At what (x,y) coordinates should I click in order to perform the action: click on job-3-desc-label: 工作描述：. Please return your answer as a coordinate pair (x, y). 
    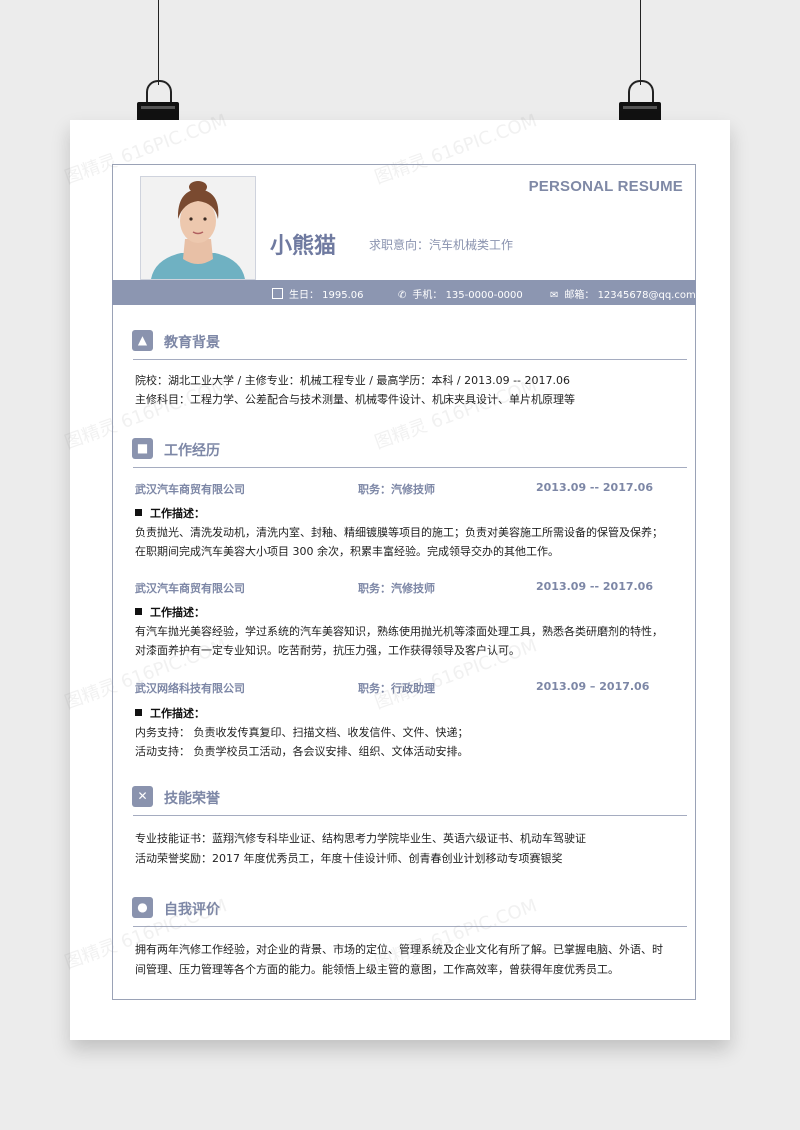
    Looking at the image, I should click on (170, 713).